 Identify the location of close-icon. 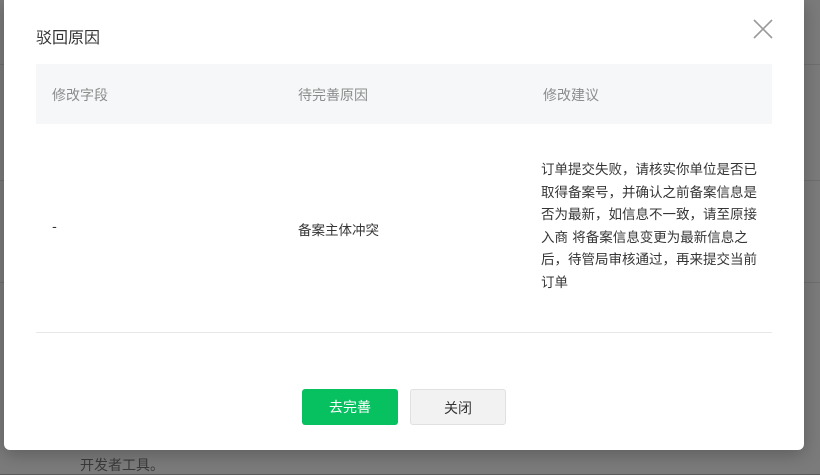
(763, 29).